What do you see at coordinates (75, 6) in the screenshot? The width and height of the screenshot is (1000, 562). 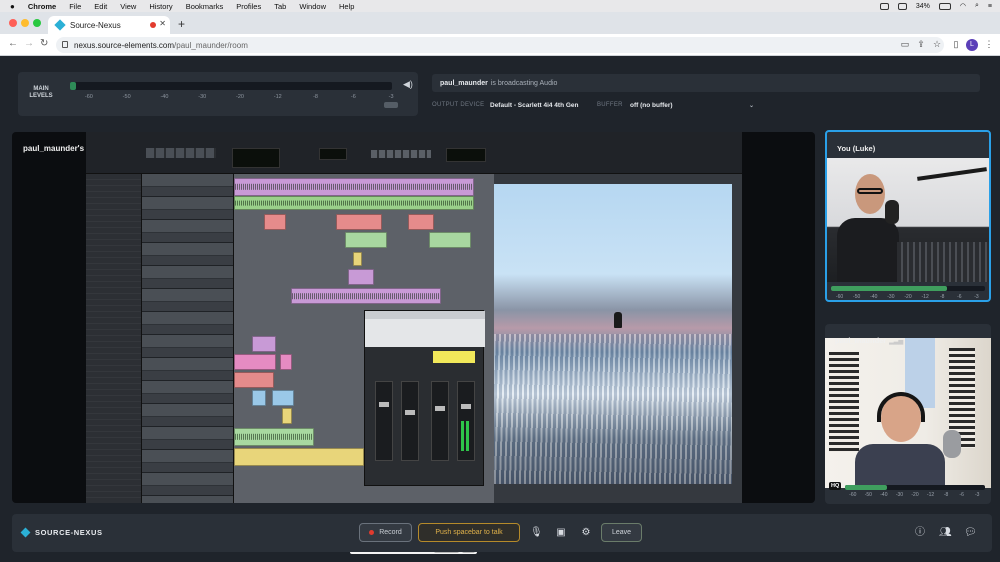 I see `menu-file: File` at bounding box center [75, 6].